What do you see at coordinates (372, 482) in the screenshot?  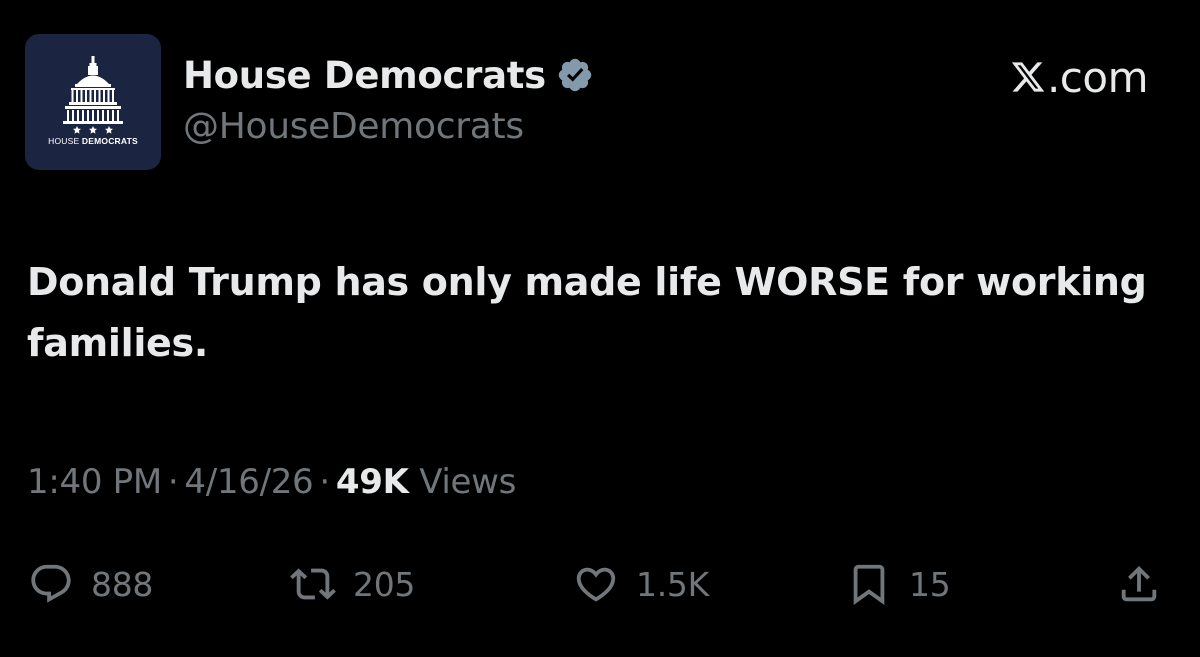 I see `views-count: 49K` at bounding box center [372, 482].